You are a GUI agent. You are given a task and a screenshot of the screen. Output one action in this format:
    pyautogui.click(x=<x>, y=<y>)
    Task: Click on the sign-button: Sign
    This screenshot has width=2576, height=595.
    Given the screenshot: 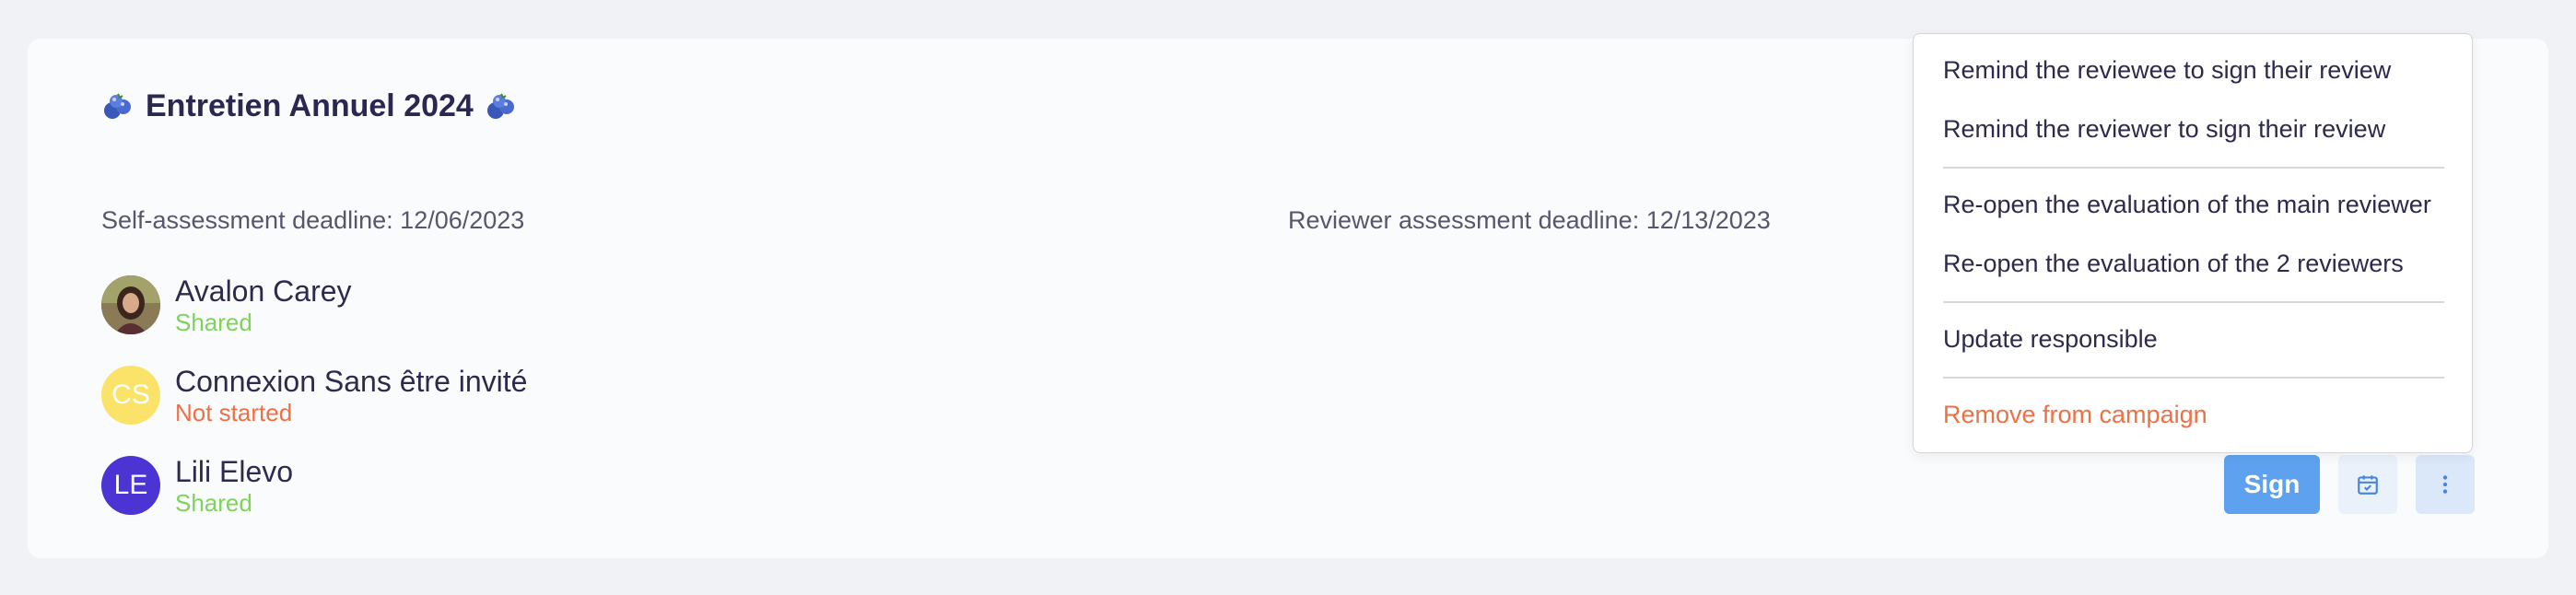 What is the action you would take?
    pyautogui.click(x=2272, y=484)
    